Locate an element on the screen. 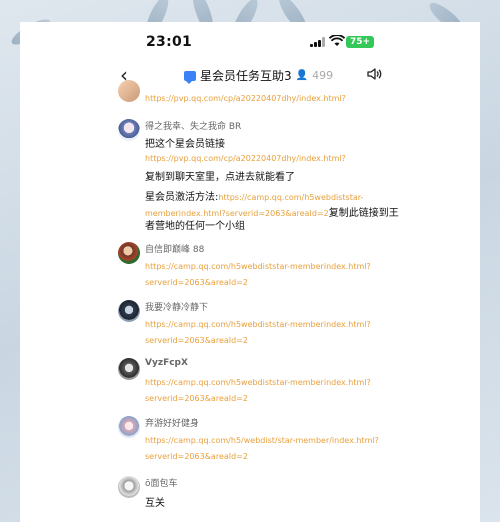 The image size is (500, 522). chat-title-group: 星会员任务互助3 👤 499 is located at coordinates (258, 75).